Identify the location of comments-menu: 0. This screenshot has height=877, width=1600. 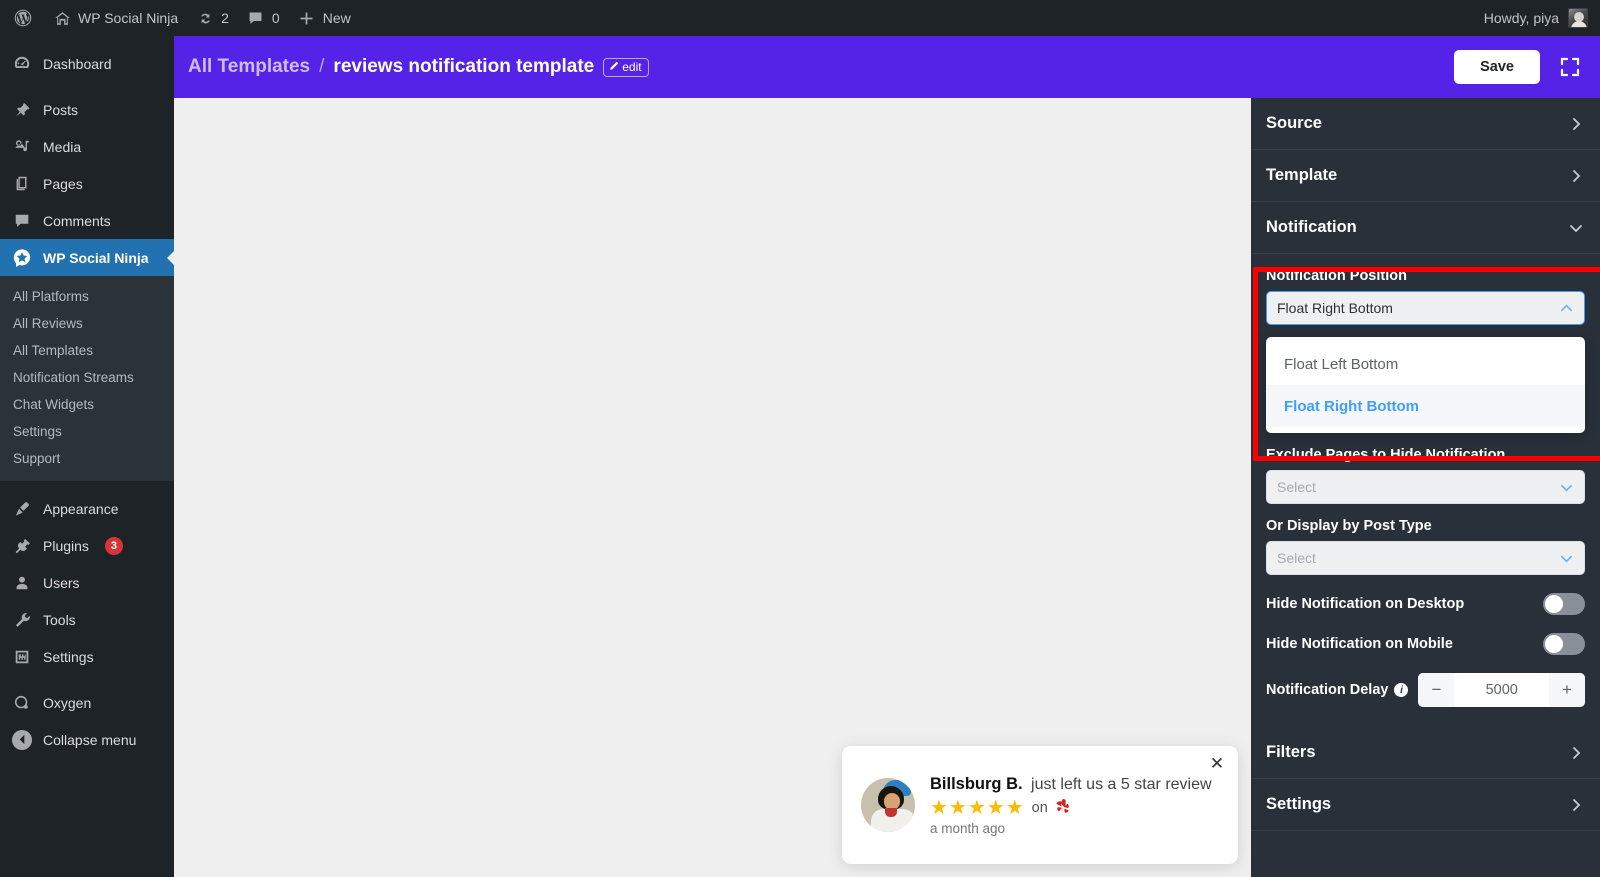
(263, 18).